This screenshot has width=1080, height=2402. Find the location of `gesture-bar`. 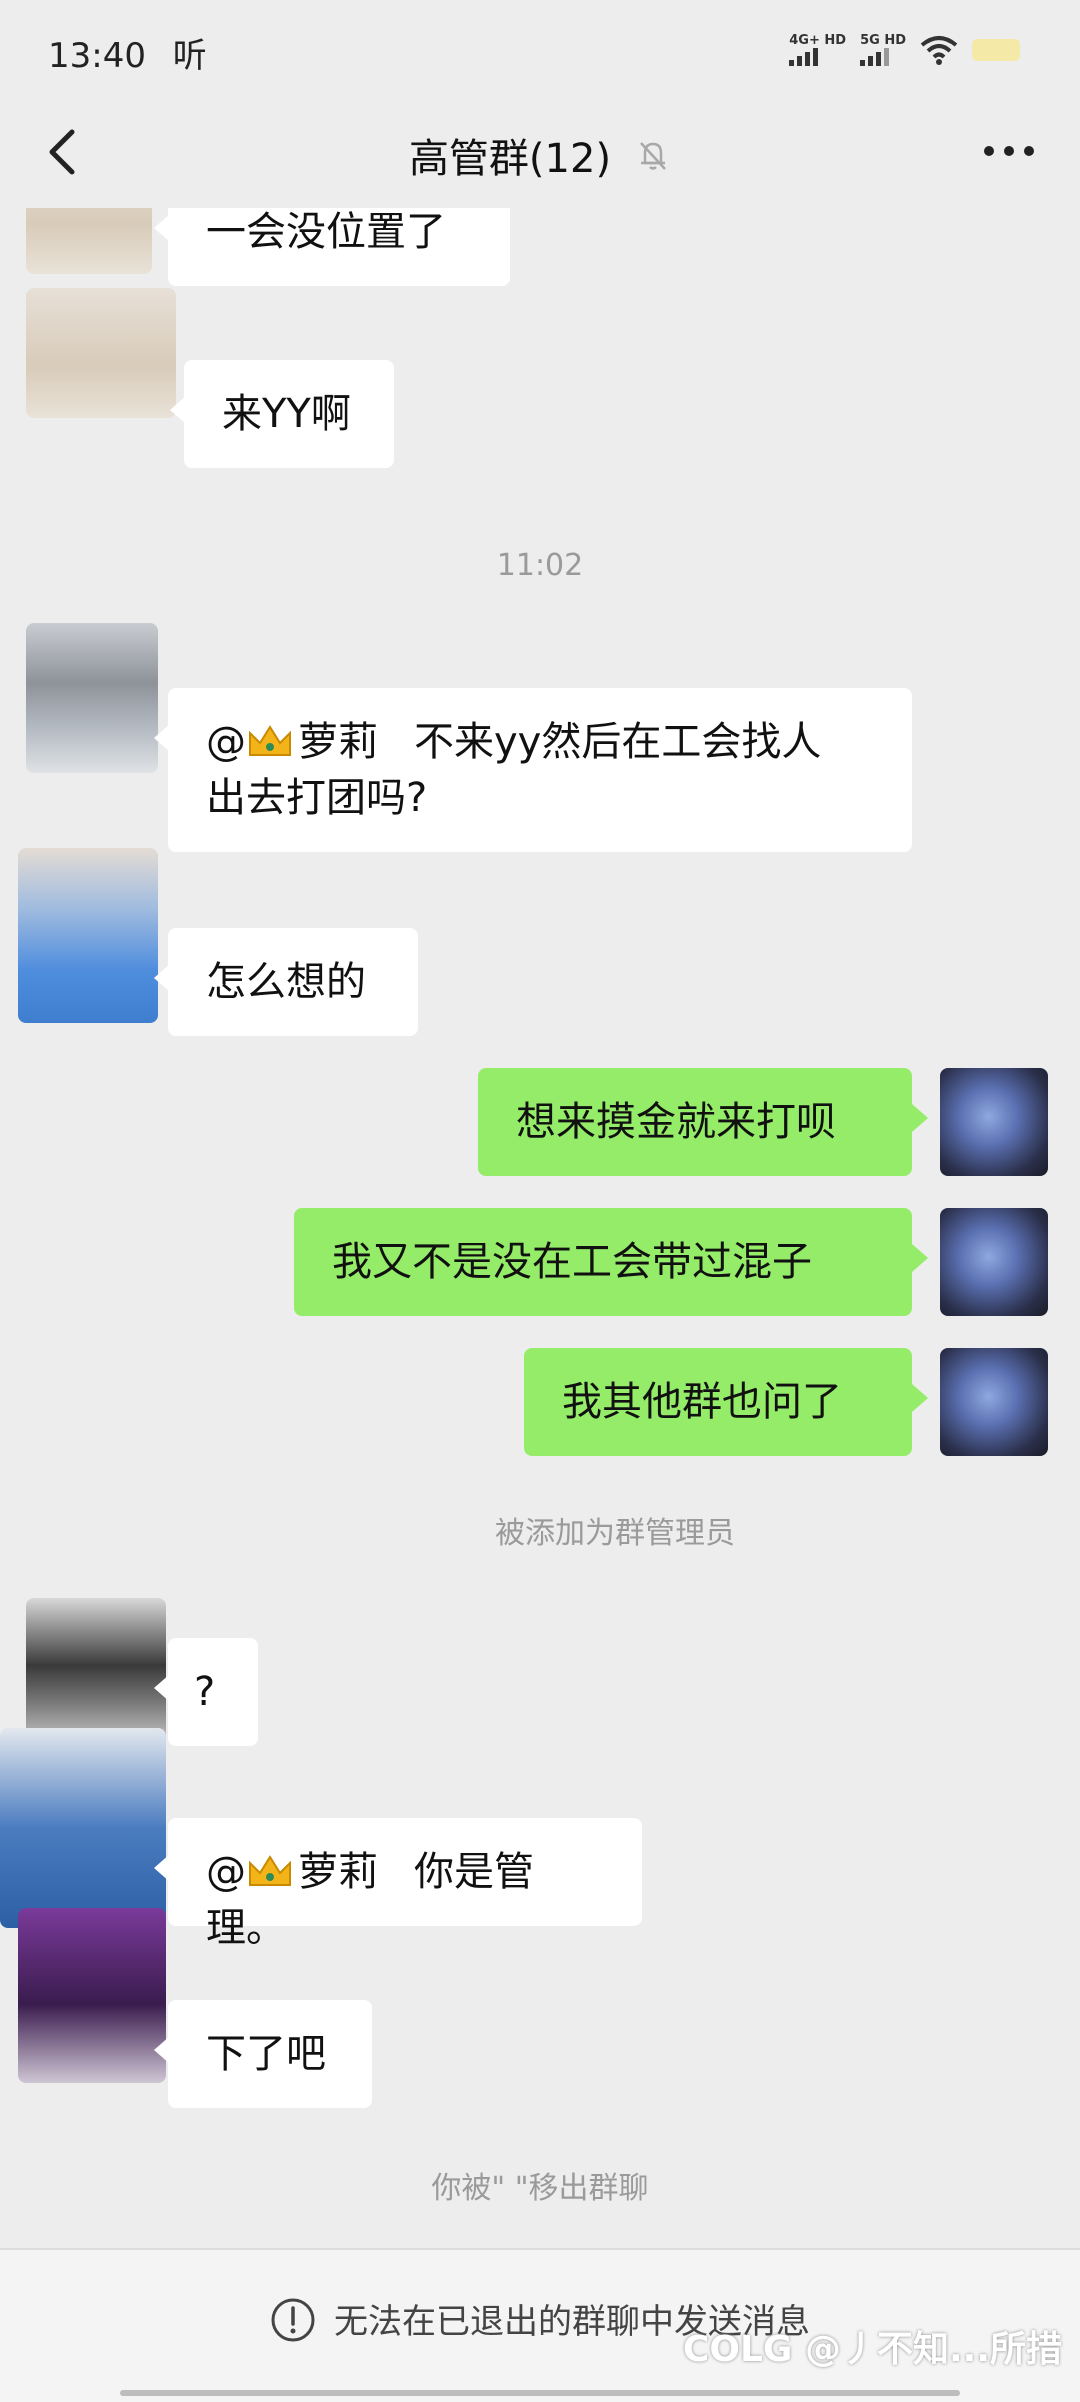

gesture-bar is located at coordinates (540, 2393).